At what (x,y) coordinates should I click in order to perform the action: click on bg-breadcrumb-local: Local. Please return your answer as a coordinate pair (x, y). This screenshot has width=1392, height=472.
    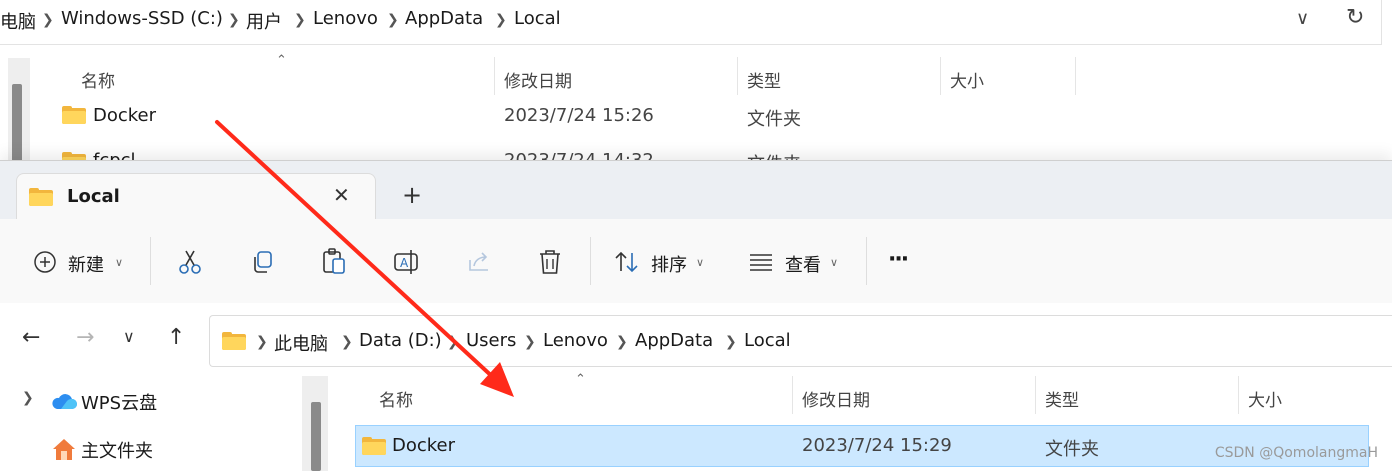
    Looking at the image, I should click on (537, 18).